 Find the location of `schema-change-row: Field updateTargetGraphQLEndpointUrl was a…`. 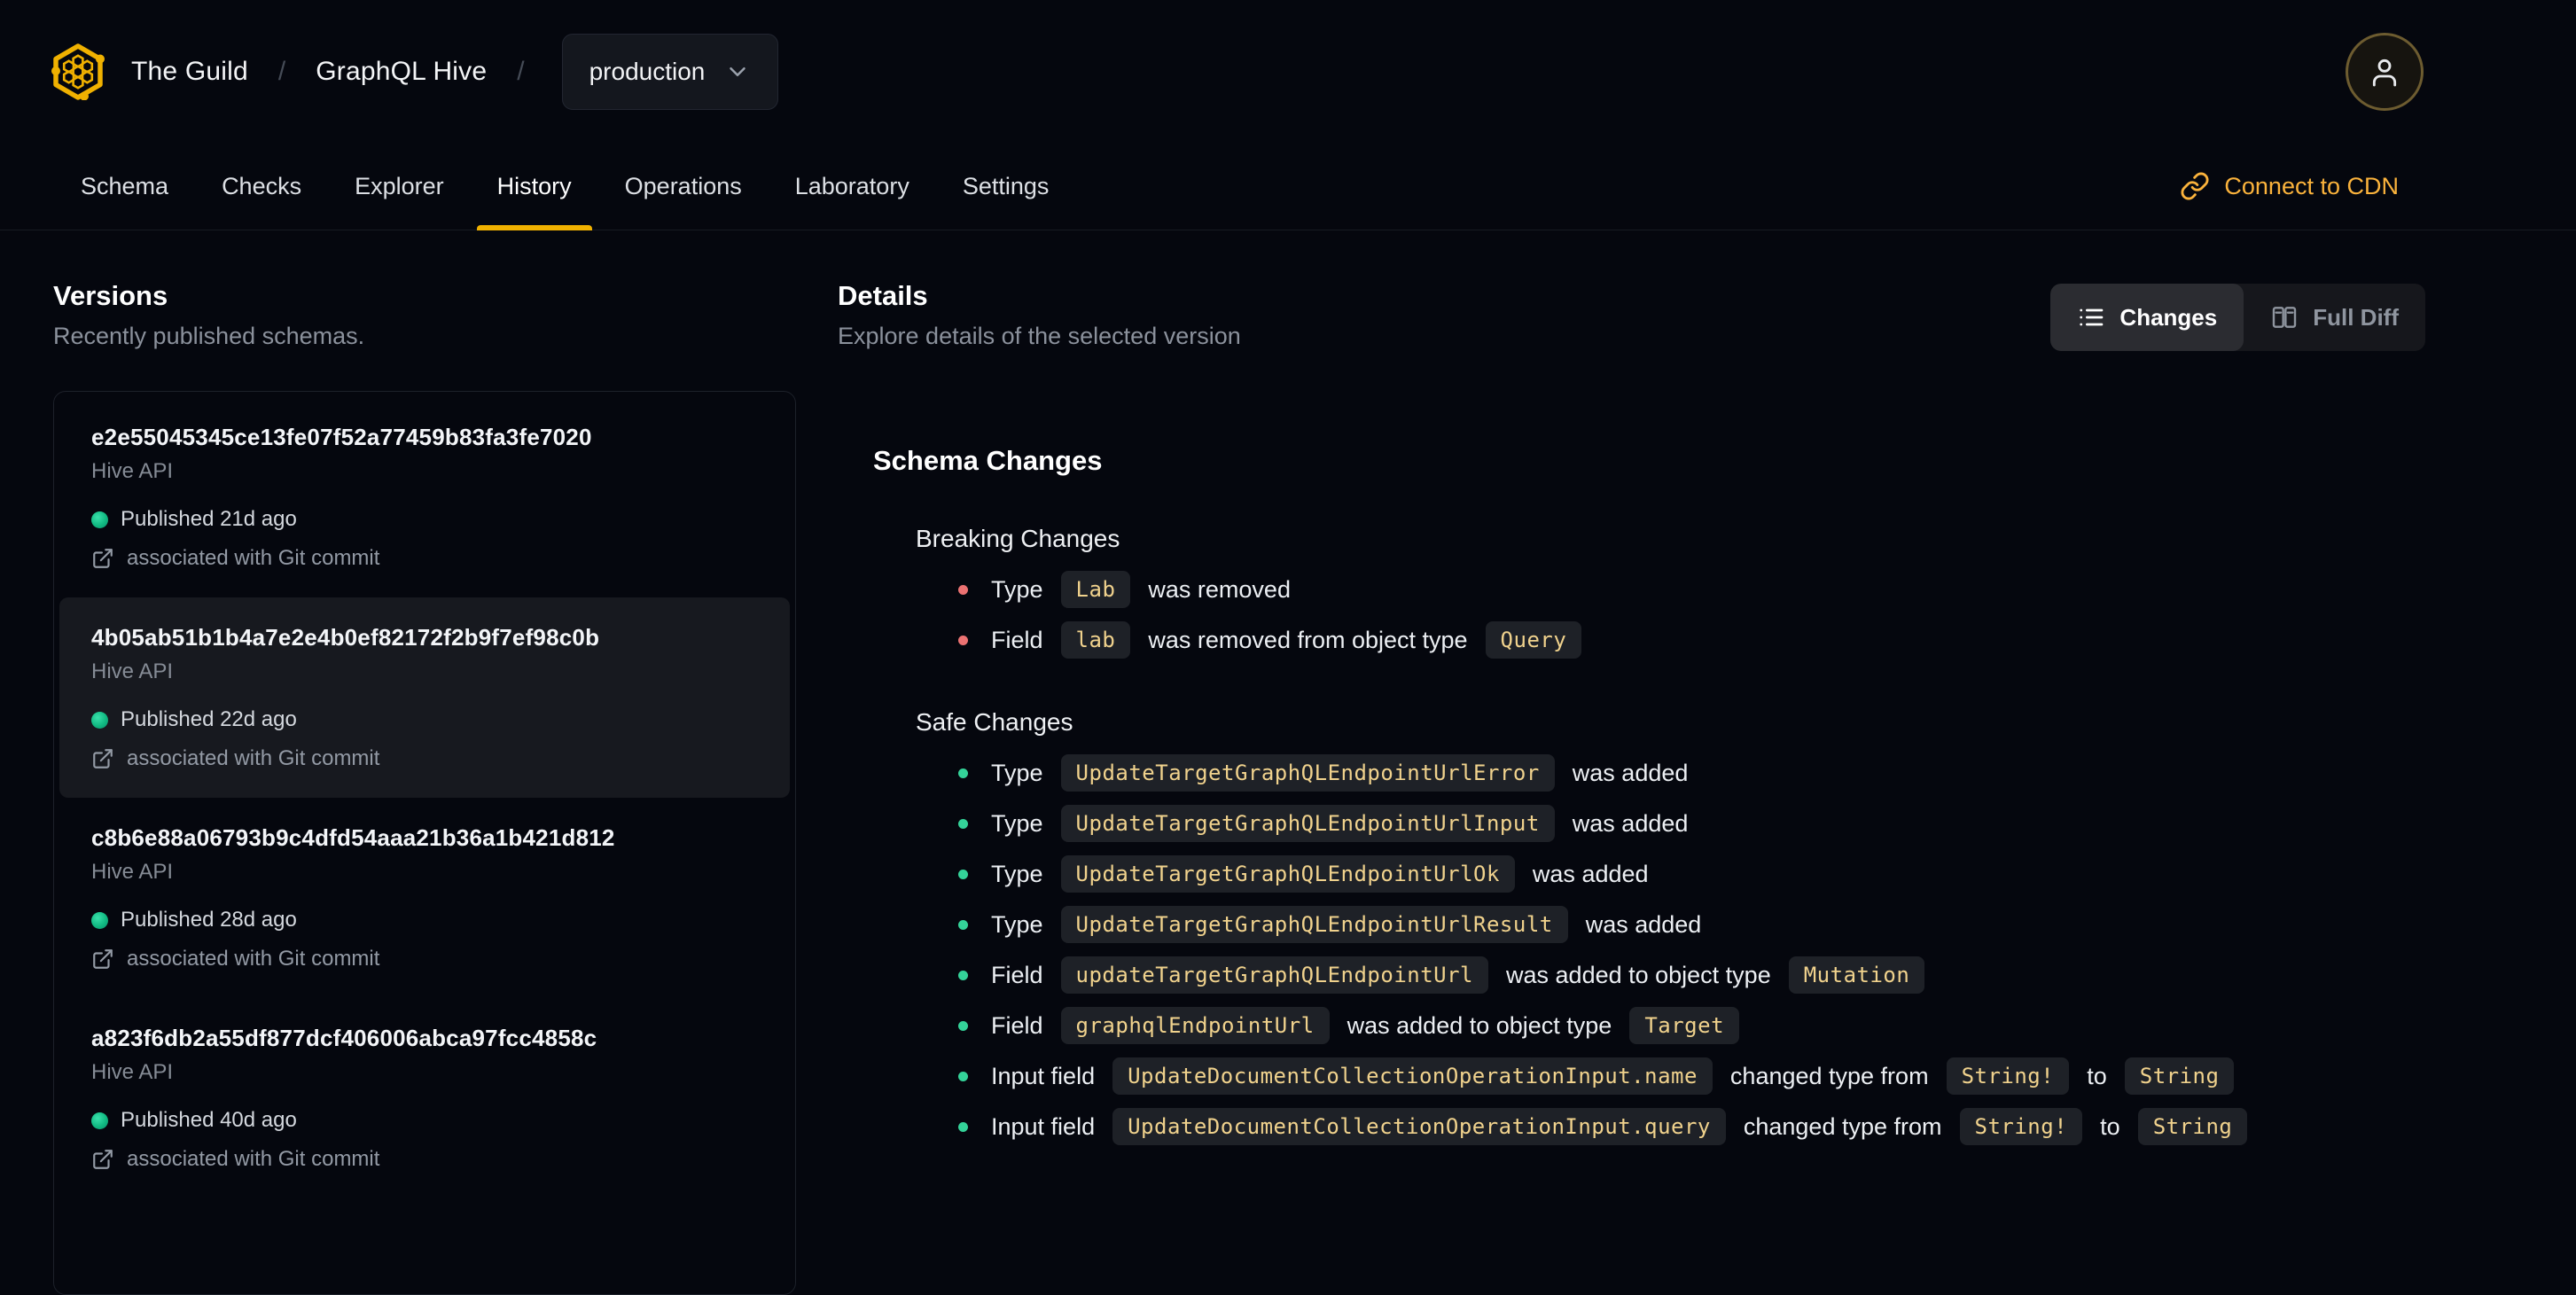

schema-change-row: Field updateTargetGraphQLEndpointUrl was a… is located at coordinates (1691, 975).